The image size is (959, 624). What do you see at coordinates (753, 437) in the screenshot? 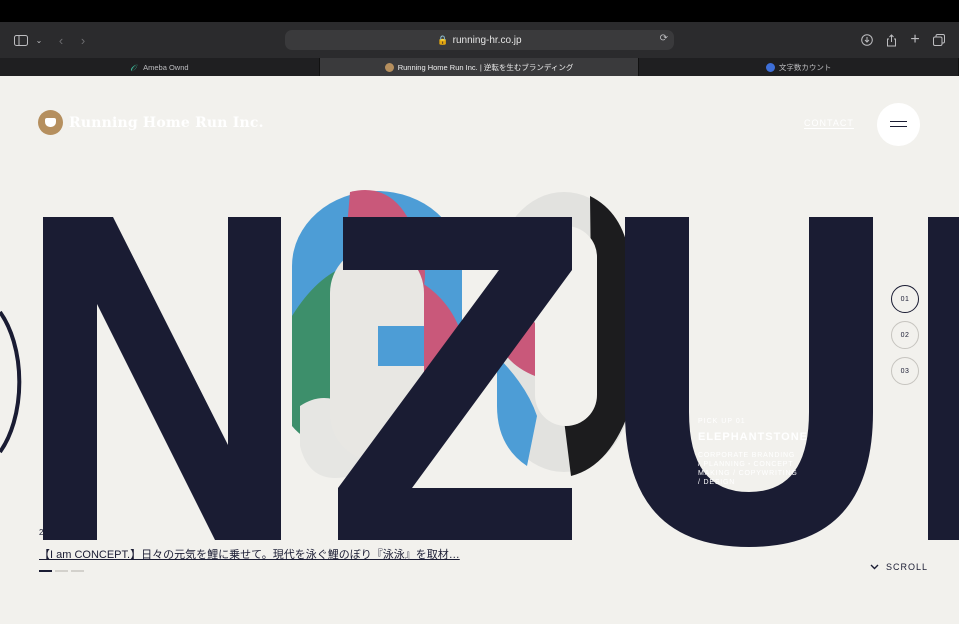
I see `pickup-title: ELEPHANTSTONE` at bounding box center [753, 437].